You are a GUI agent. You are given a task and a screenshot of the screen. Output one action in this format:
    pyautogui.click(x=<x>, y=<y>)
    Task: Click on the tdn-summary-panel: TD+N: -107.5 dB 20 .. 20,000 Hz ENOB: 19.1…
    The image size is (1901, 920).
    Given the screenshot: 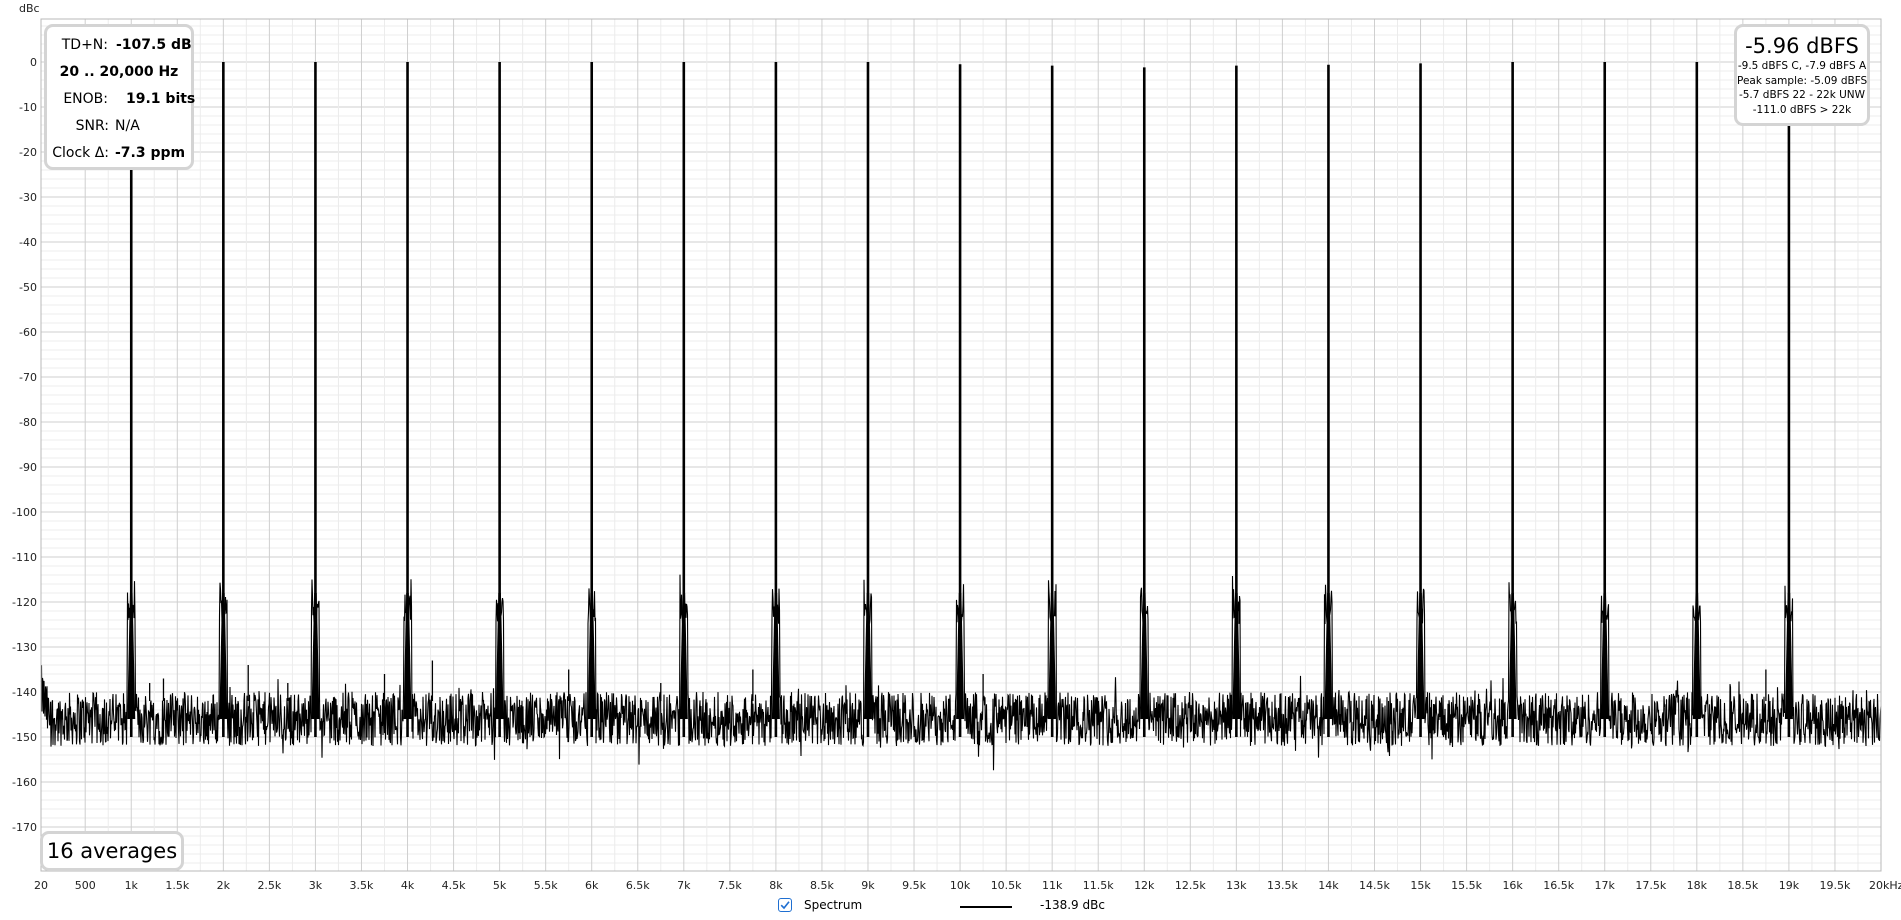 What is the action you would take?
    pyautogui.click(x=119, y=97)
    